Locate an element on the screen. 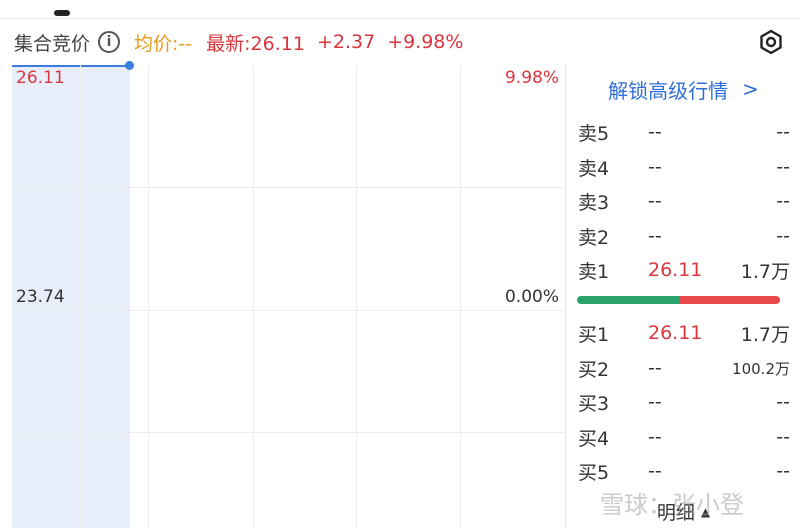 Image resolution: width=800 pixels, height=528 pixels. price-marker is located at coordinates (129, 65).